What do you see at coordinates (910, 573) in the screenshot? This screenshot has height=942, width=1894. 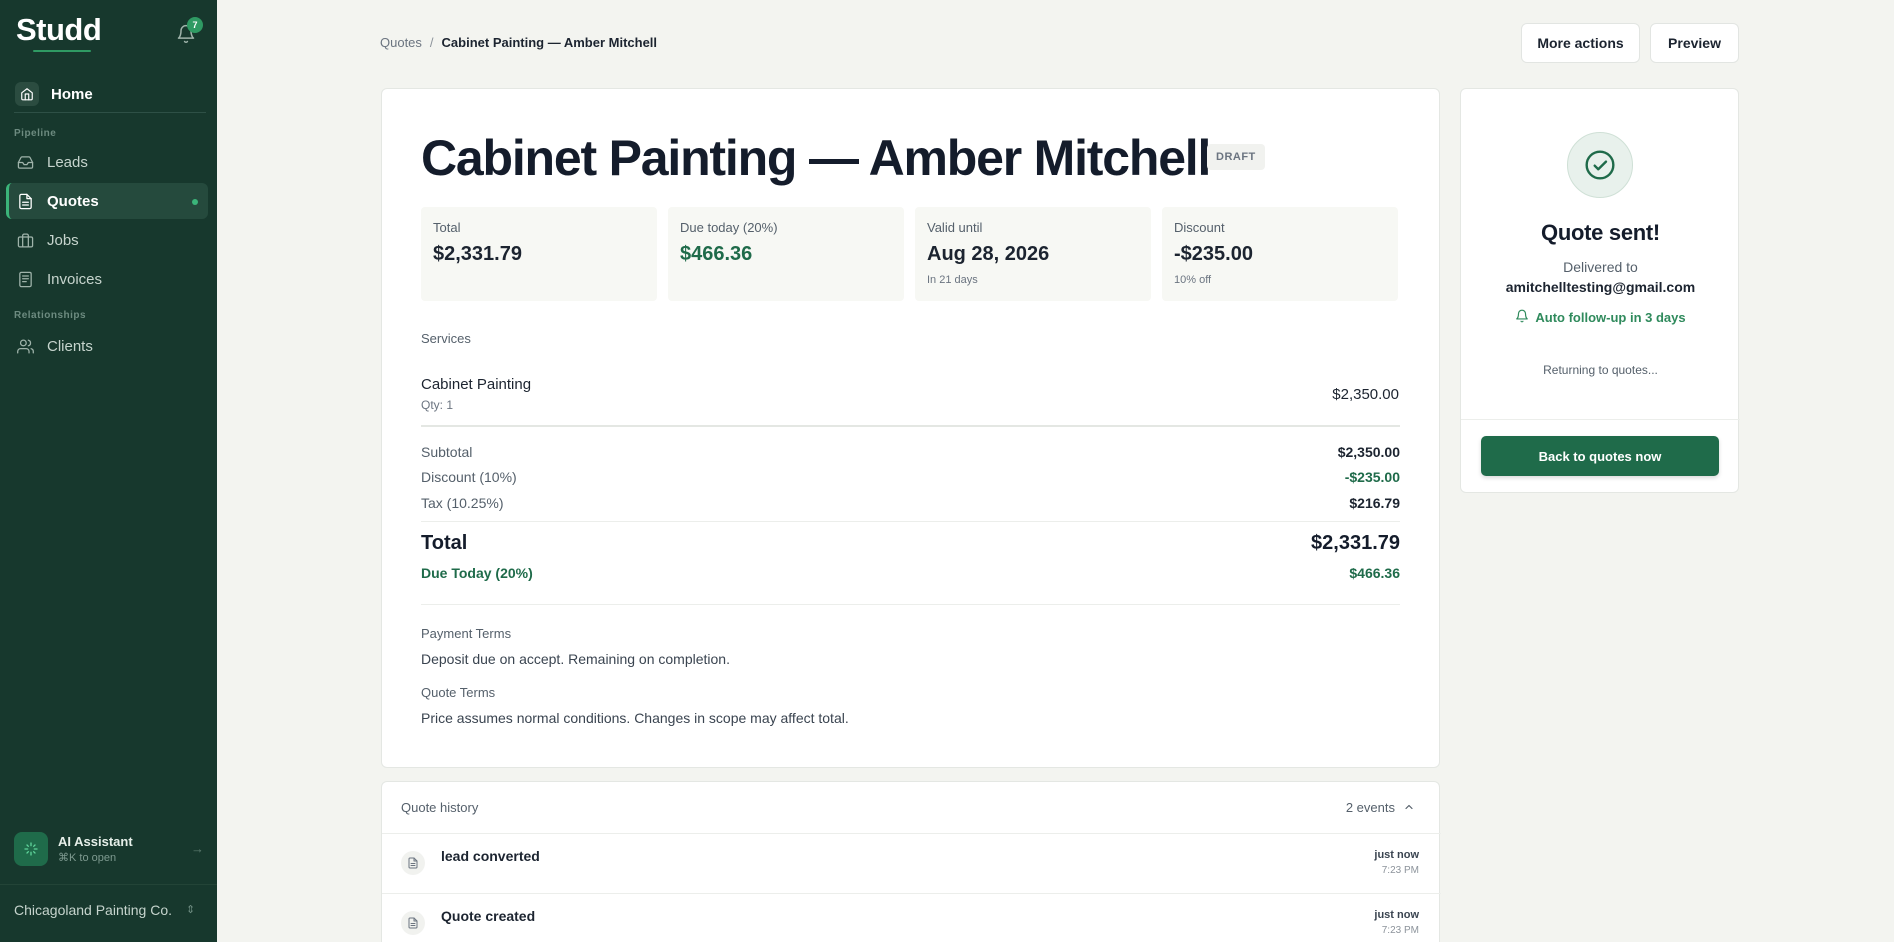 I see `due-today-row: Due Today (20%) $466.36` at bounding box center [910, 573].